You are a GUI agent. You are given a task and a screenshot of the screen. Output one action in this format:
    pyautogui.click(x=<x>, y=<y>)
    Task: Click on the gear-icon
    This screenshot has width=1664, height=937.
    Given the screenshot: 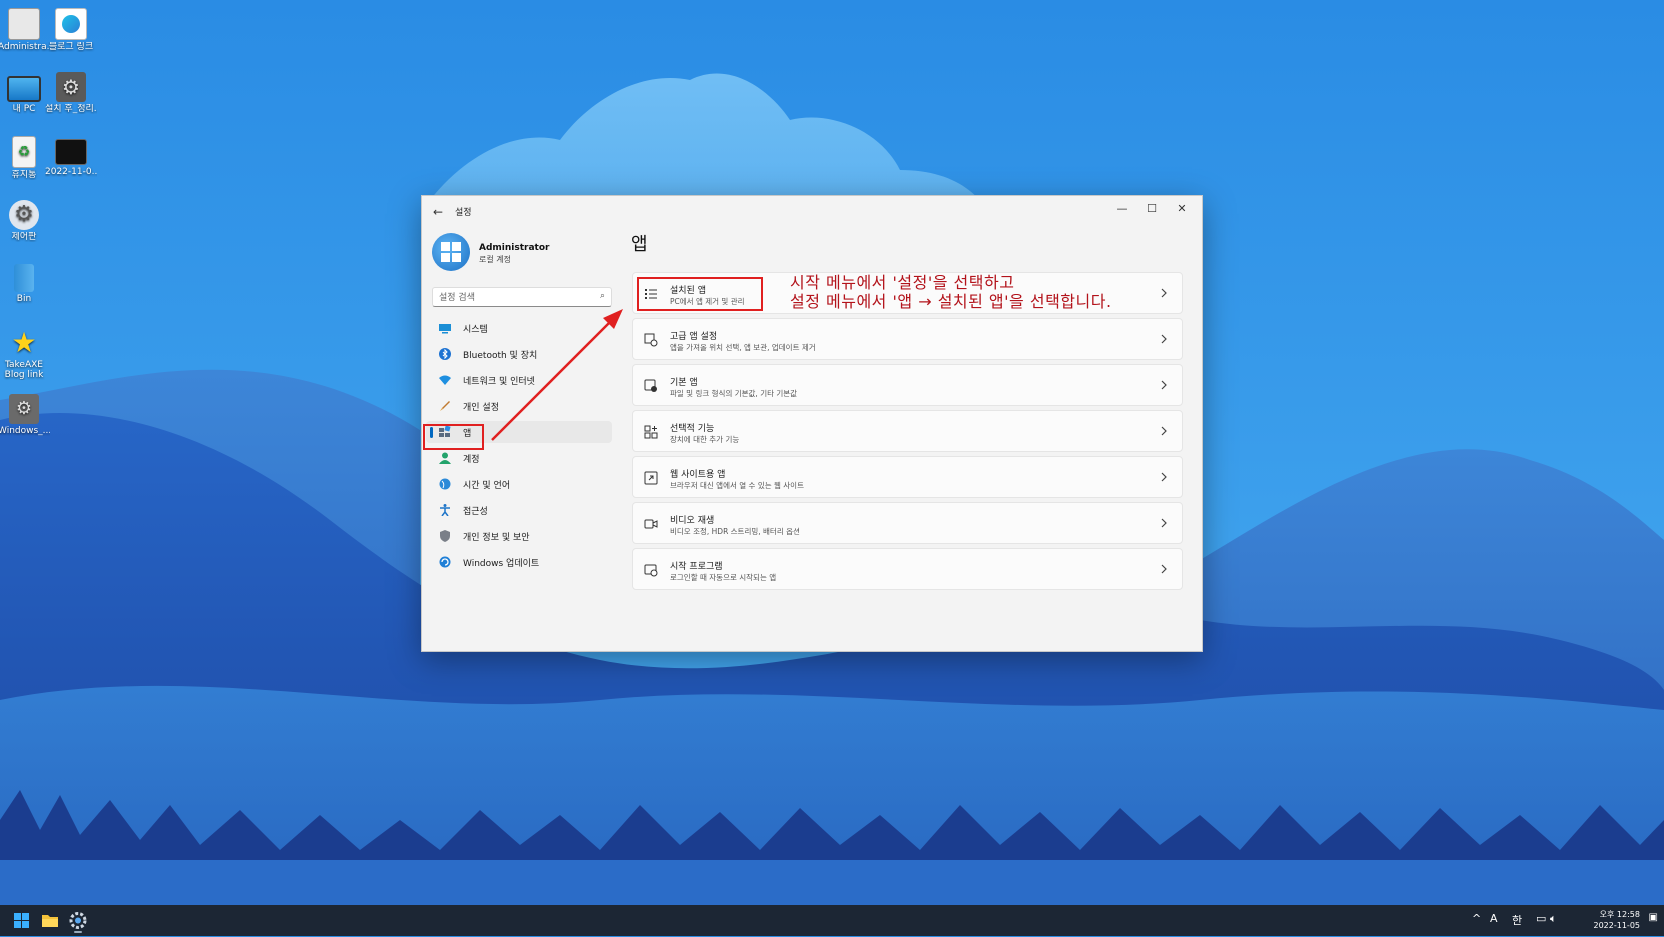 What is the action you would take?
    pyautogui.click(x=78, y=920)
    